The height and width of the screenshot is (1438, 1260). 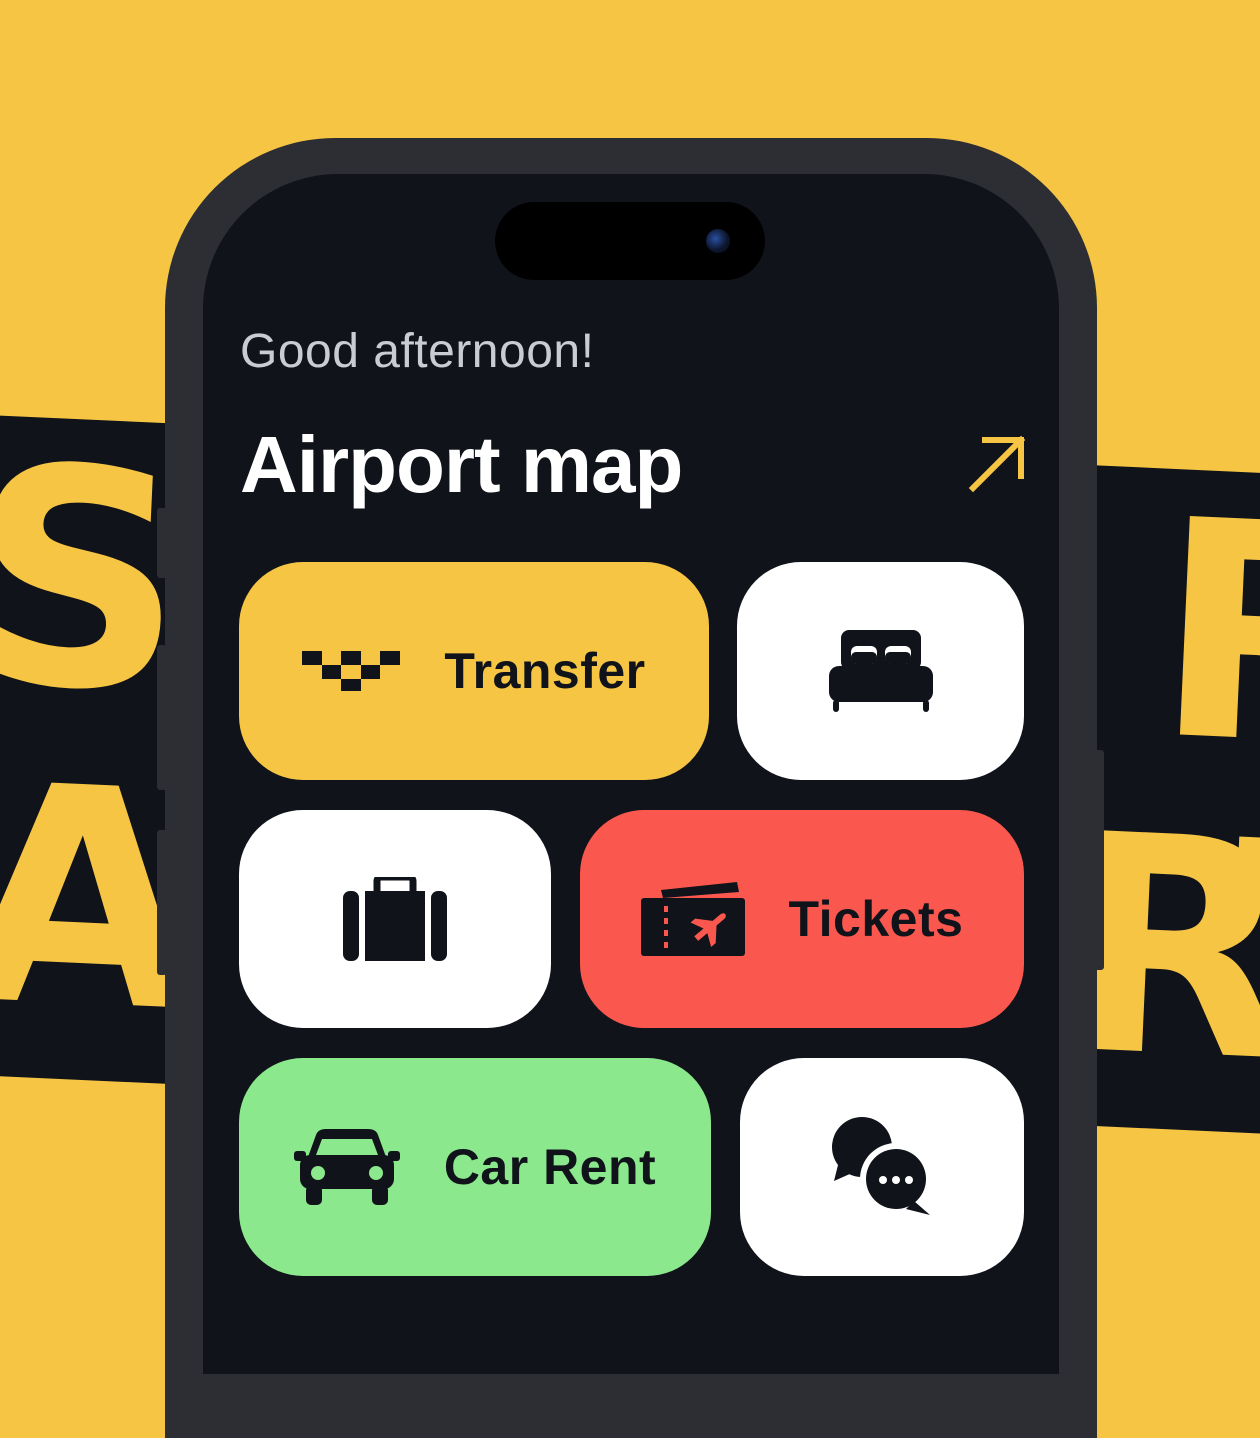 What do you see at coordinates (550, 1167) in the screenshot?
I see `car-rent-label: Car Rent` at bounding box center [550, 1167].